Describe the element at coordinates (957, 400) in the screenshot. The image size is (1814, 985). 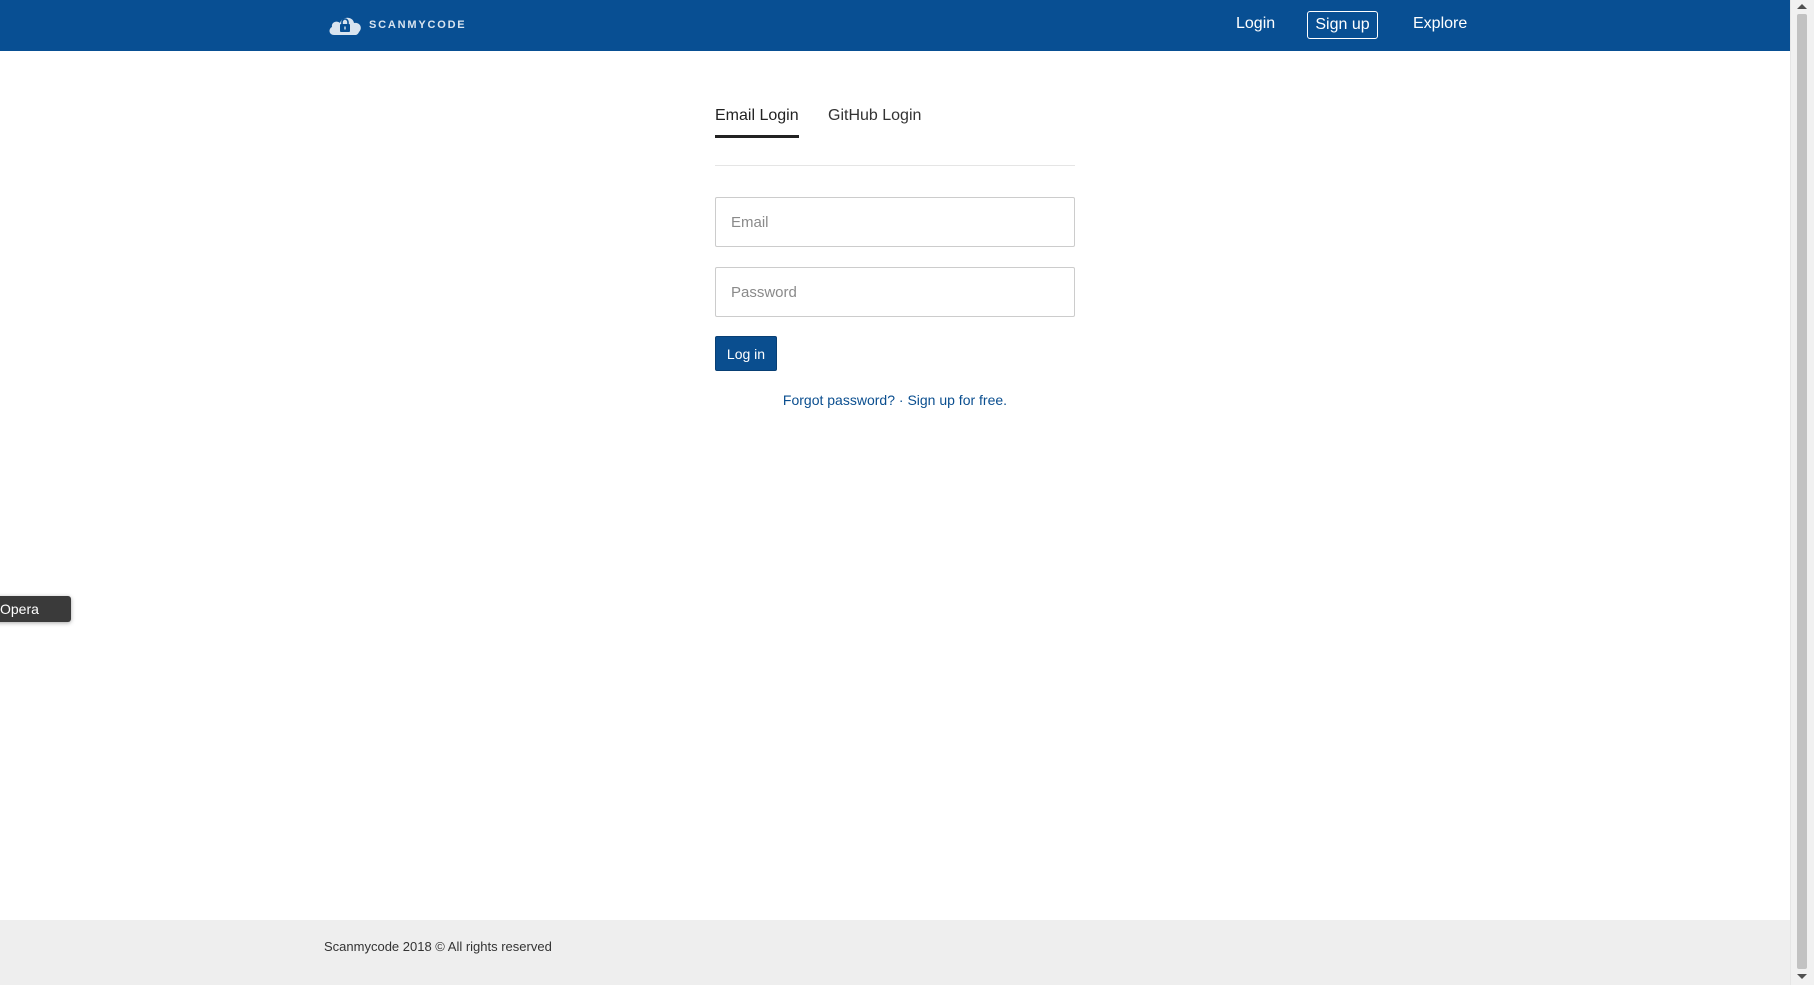
I see `signup-free-link: Sign up for free.` at that location.